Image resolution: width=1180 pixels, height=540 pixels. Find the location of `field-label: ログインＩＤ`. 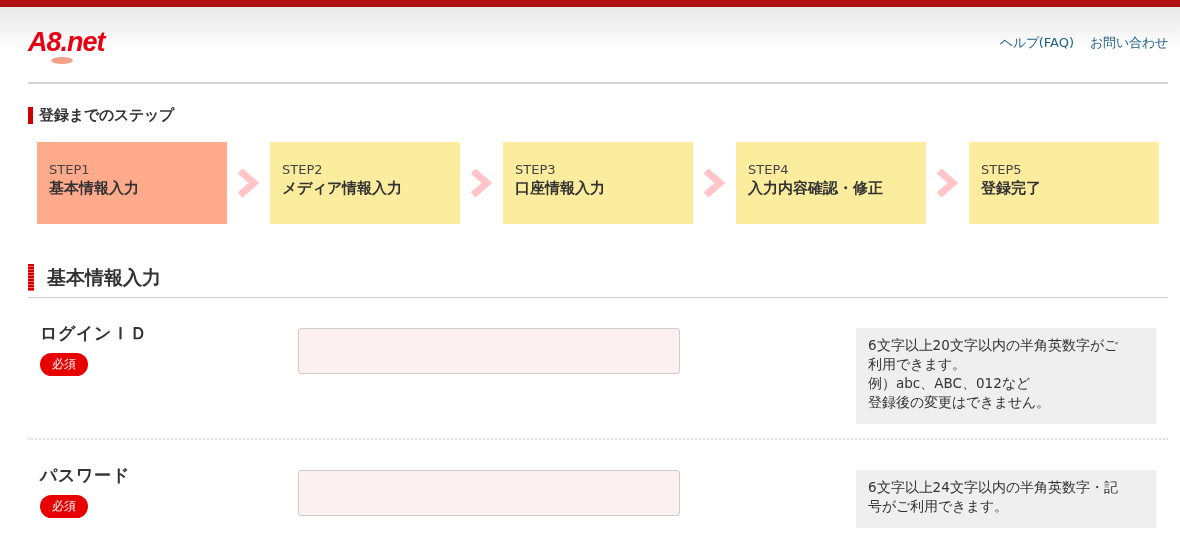

field-label: ログインＩＤ is located at coordinates (94, 333).